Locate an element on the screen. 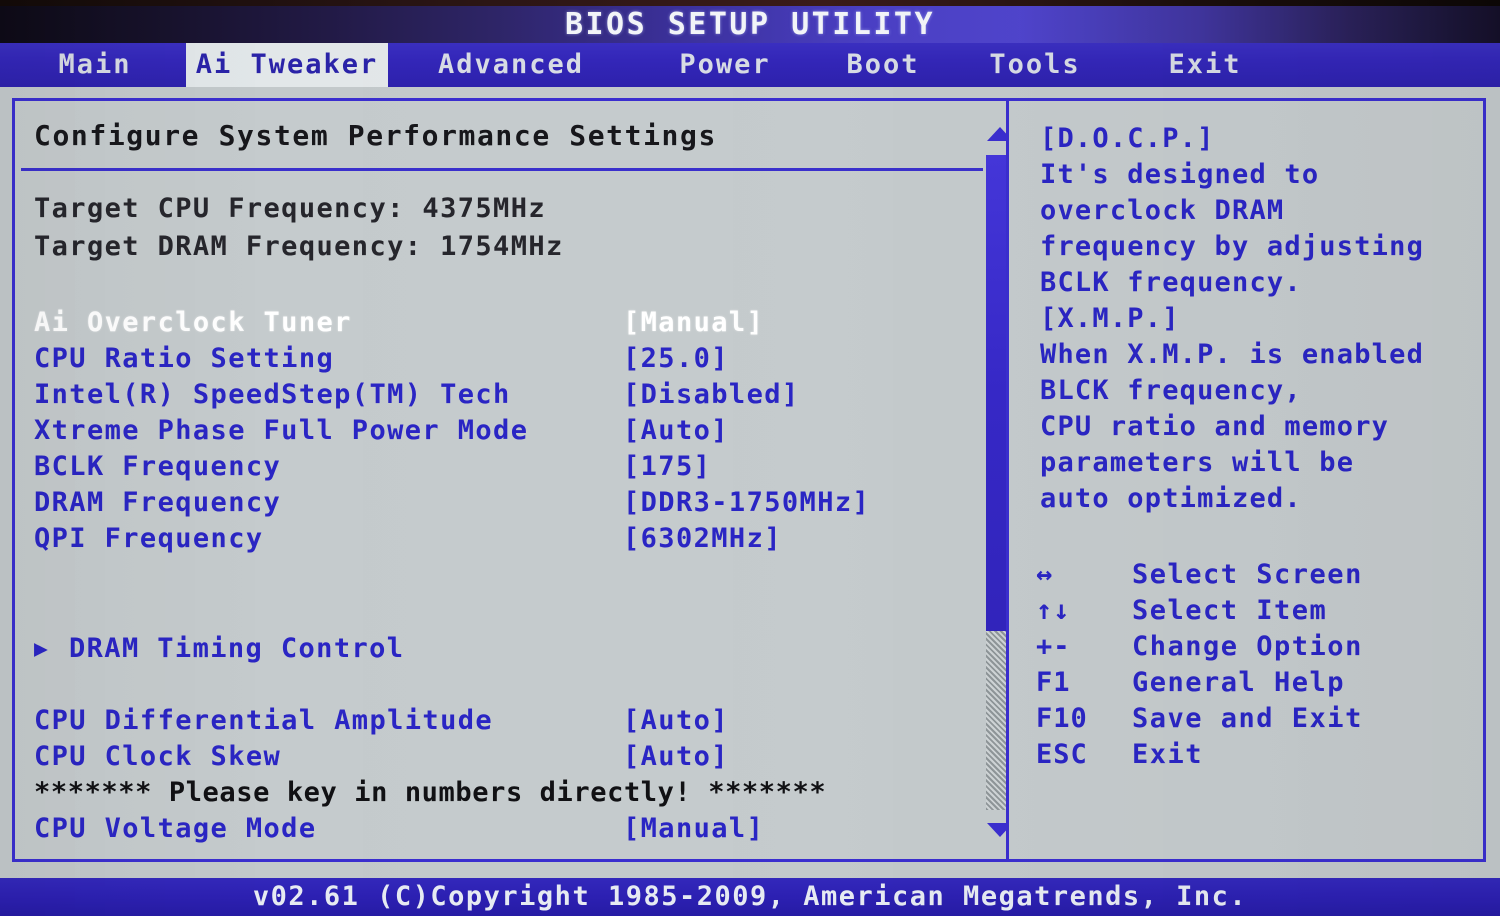 This screenshot has width=1500, height=916. setting-label: CPU Ratio Setting is located at coordinates (184, 358).